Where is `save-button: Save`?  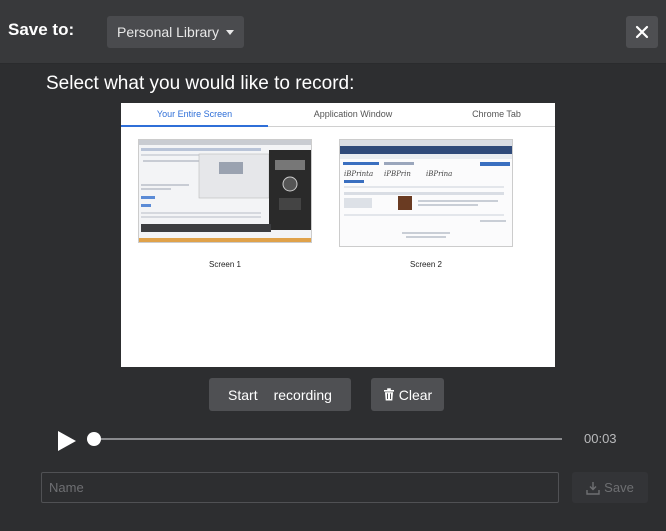
save-button: Save is located at coordinates (610, 487).